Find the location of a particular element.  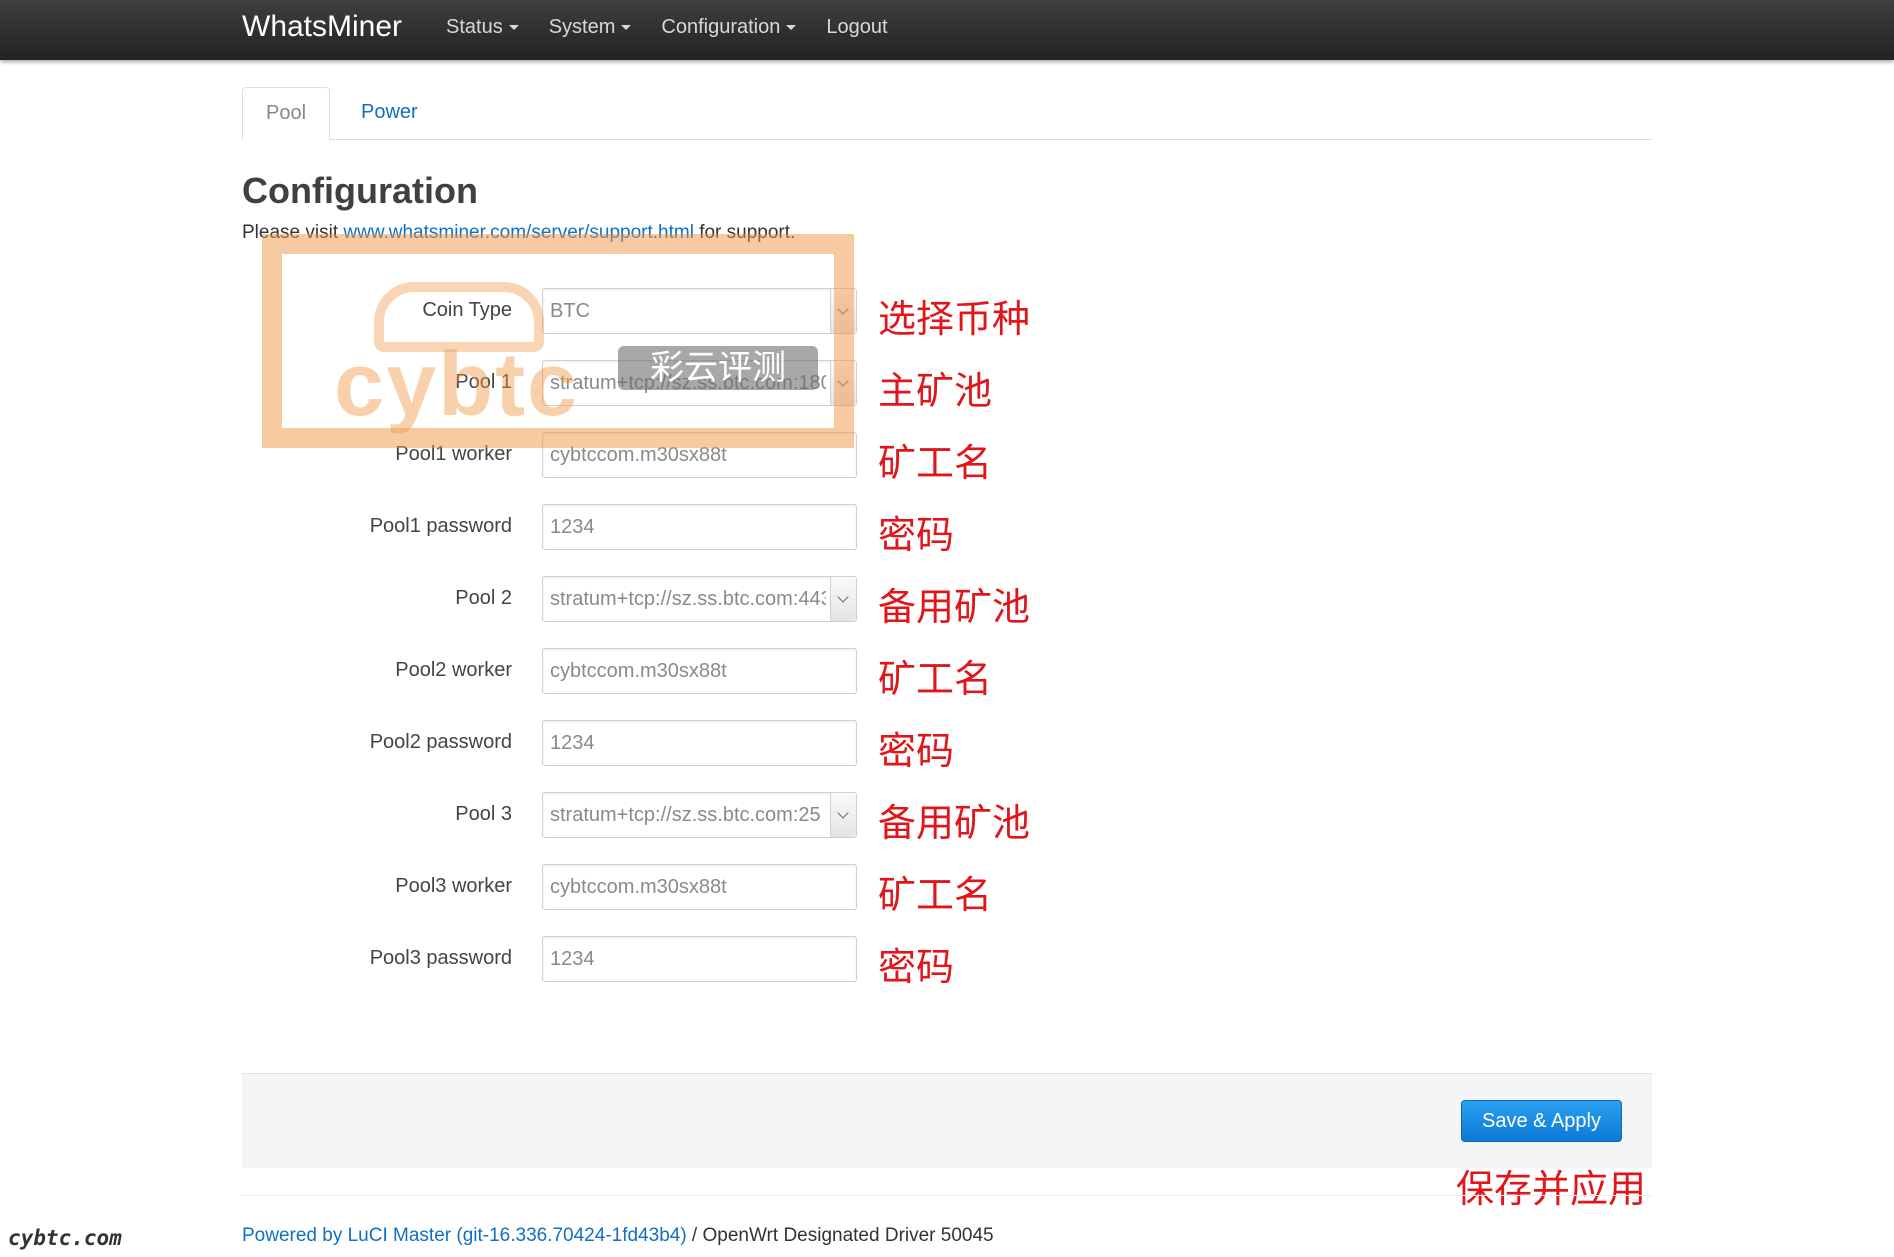

pool2-worker-input: cybtccom.m30sx88t is located at coordinates (699, 671).